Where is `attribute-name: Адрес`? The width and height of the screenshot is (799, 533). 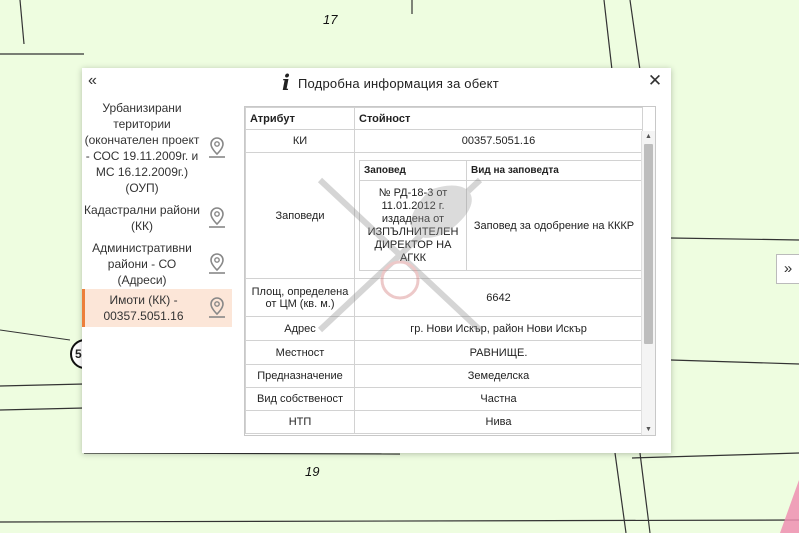 attribute-name: Адрес is located at coordinates (300, 328).